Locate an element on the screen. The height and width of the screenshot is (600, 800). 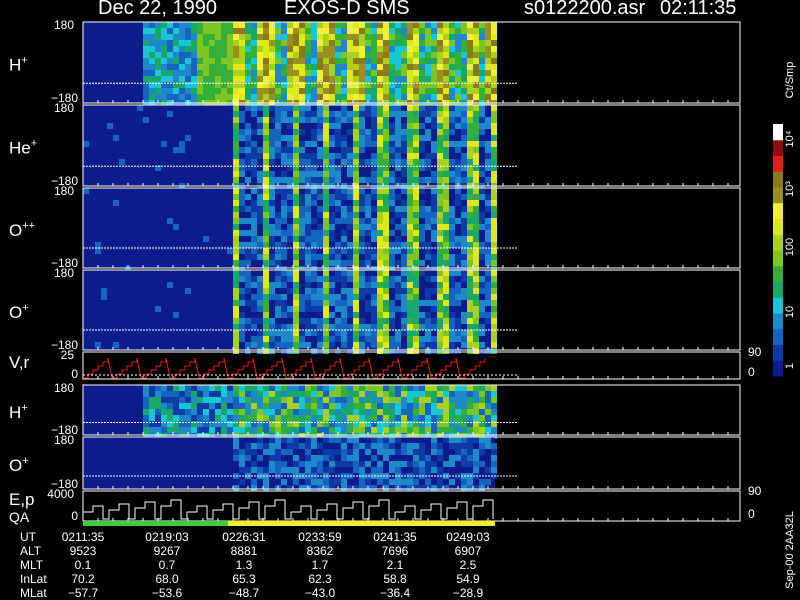
qa-segment-green is located at coordinates (155, 523).